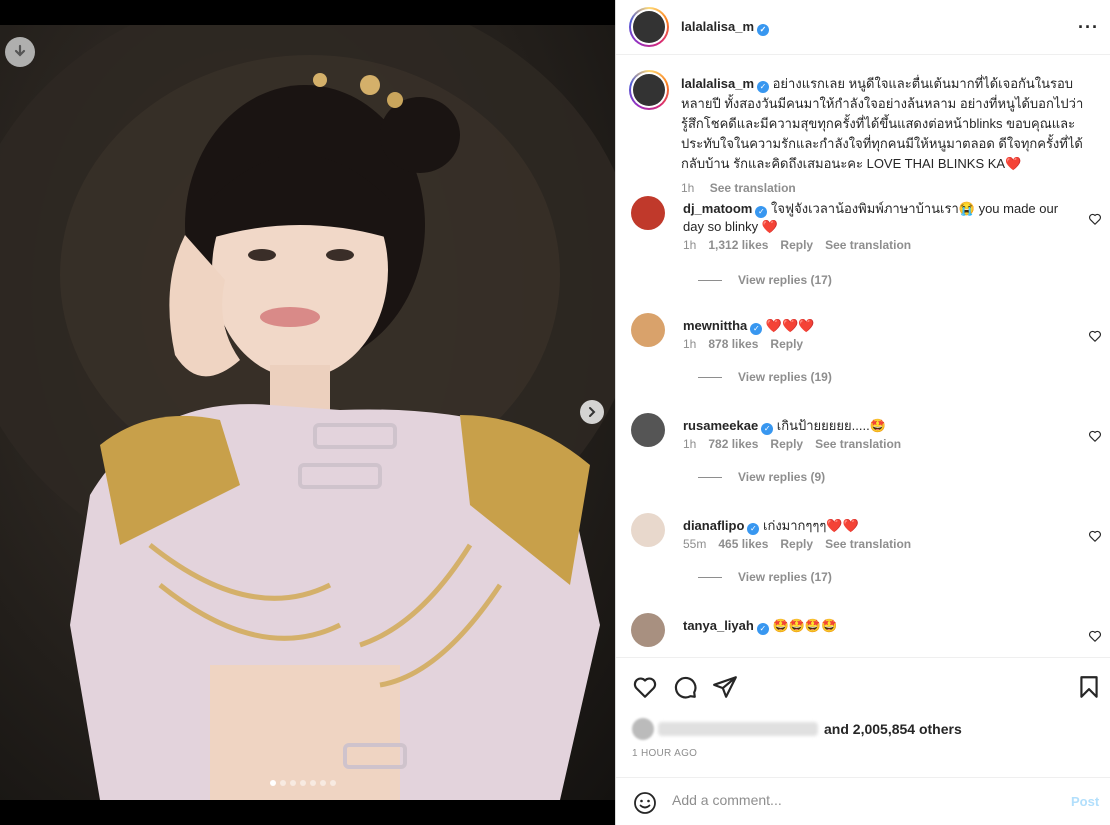 The image size is (1110, 825). I want to click on carousel-indicator, so click(303, 783).